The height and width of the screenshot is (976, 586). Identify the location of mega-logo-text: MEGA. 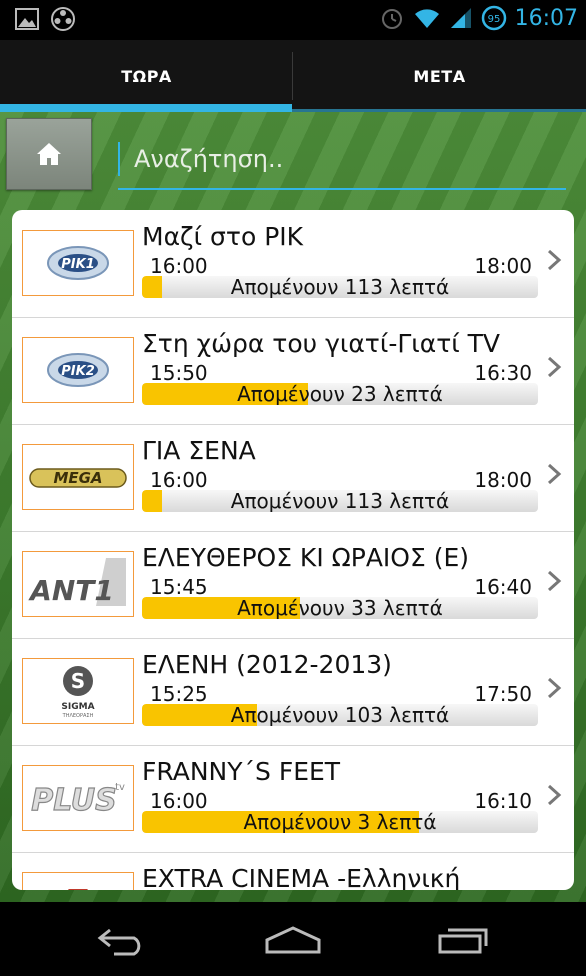
(77, 478).